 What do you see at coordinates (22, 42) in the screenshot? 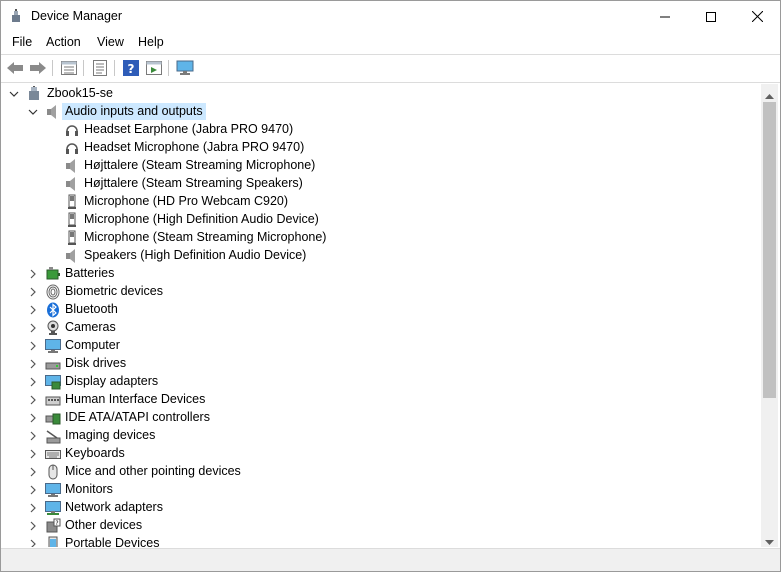
I see `menu-file: File` at bounding box center [22, 42].